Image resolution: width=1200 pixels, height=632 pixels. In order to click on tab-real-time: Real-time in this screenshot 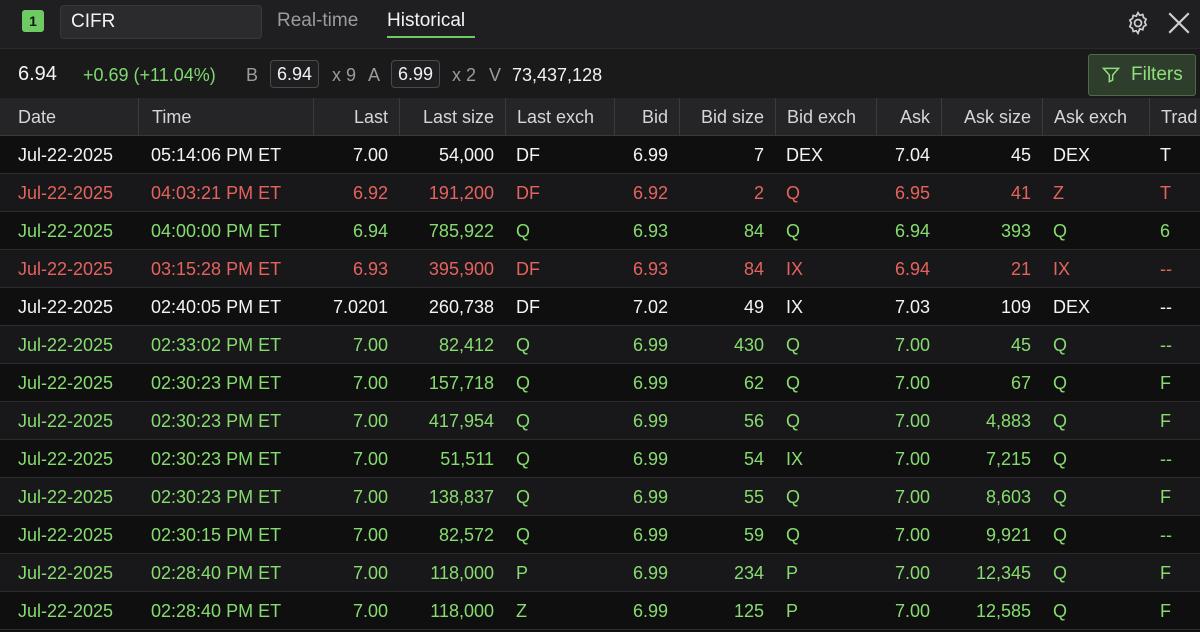, I will do `click(317, 21)`.